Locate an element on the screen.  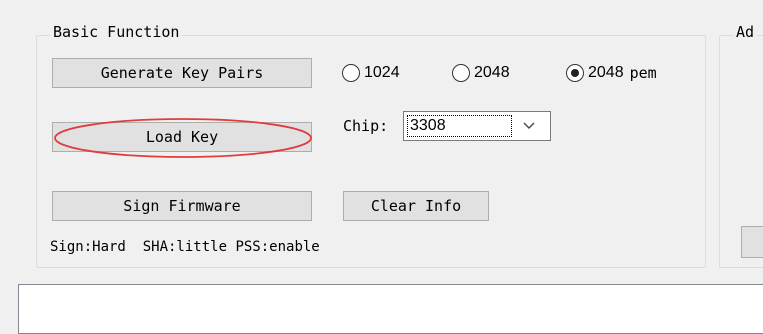
info-log is located at coordinates (390, 309).